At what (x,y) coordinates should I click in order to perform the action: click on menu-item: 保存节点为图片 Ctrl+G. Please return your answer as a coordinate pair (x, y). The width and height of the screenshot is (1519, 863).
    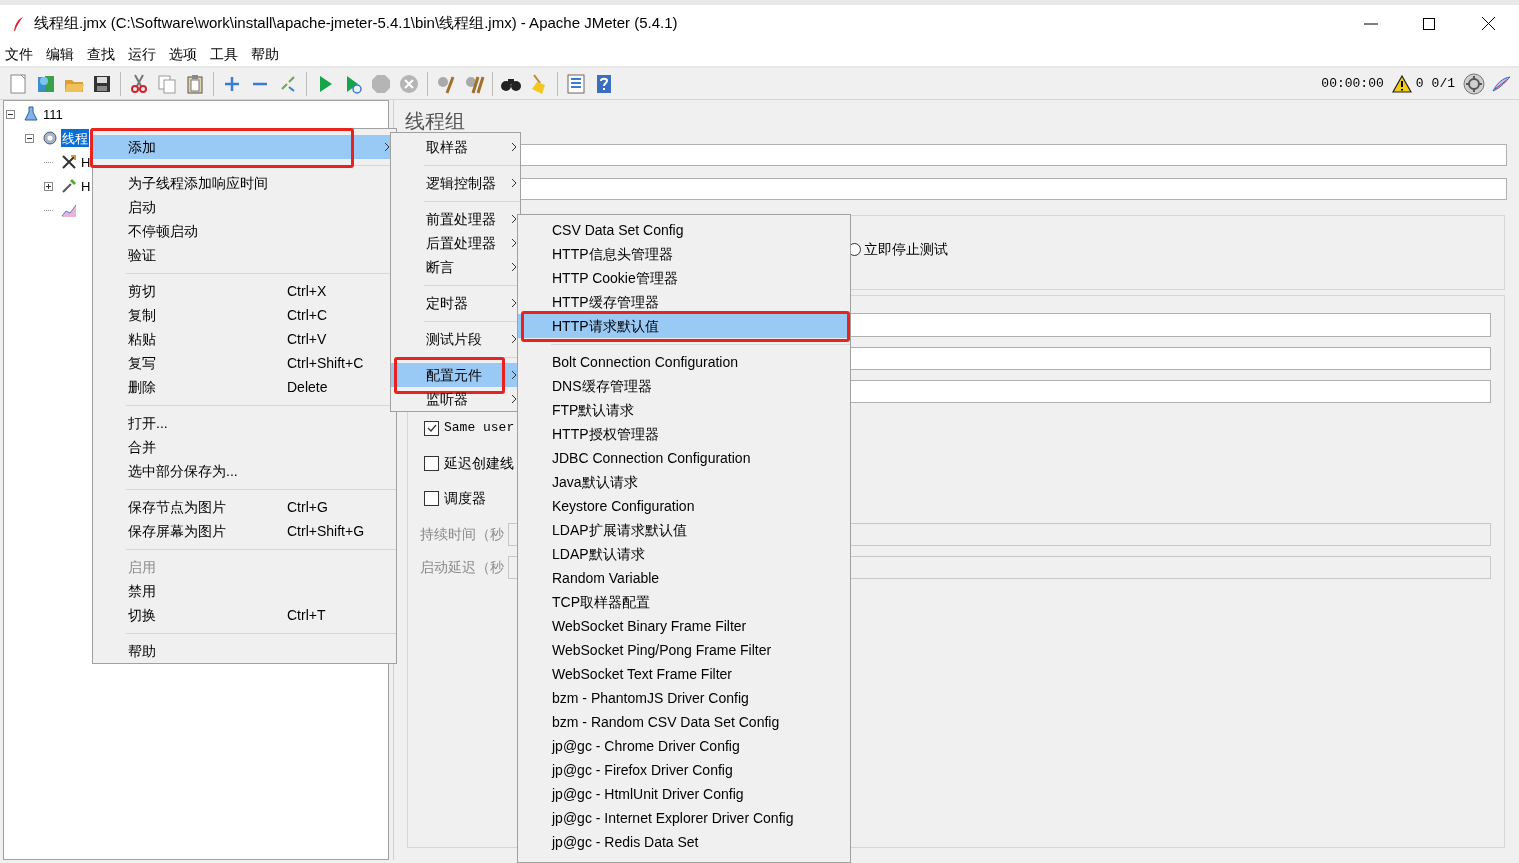
    Looking at the image, I should click on (244, 507).